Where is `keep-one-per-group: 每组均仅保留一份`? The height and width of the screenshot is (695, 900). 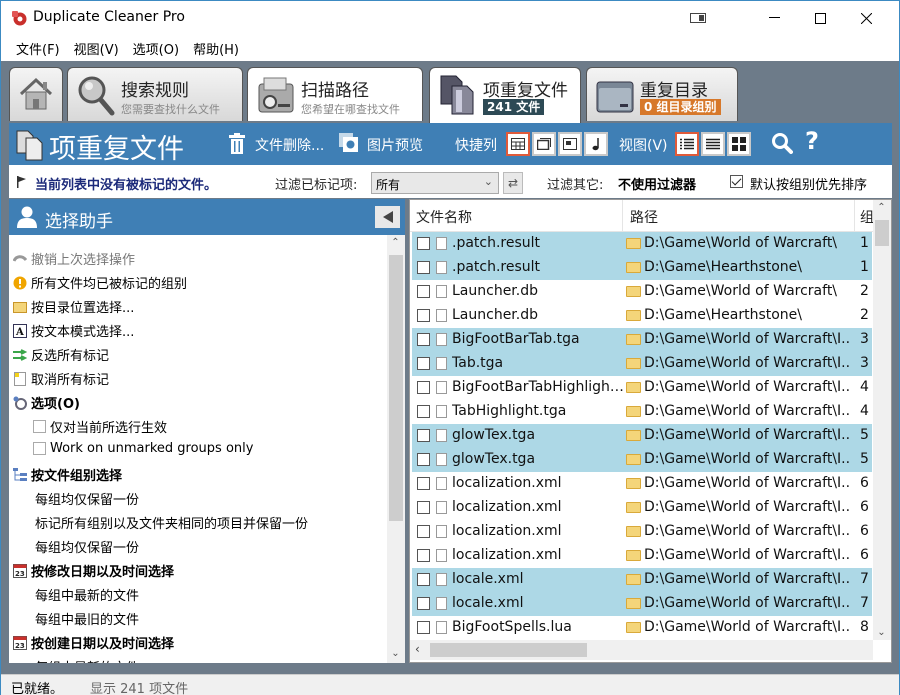 keep-one-per-group: 每组均仅保留一份 is located at coordinates (87, 498).